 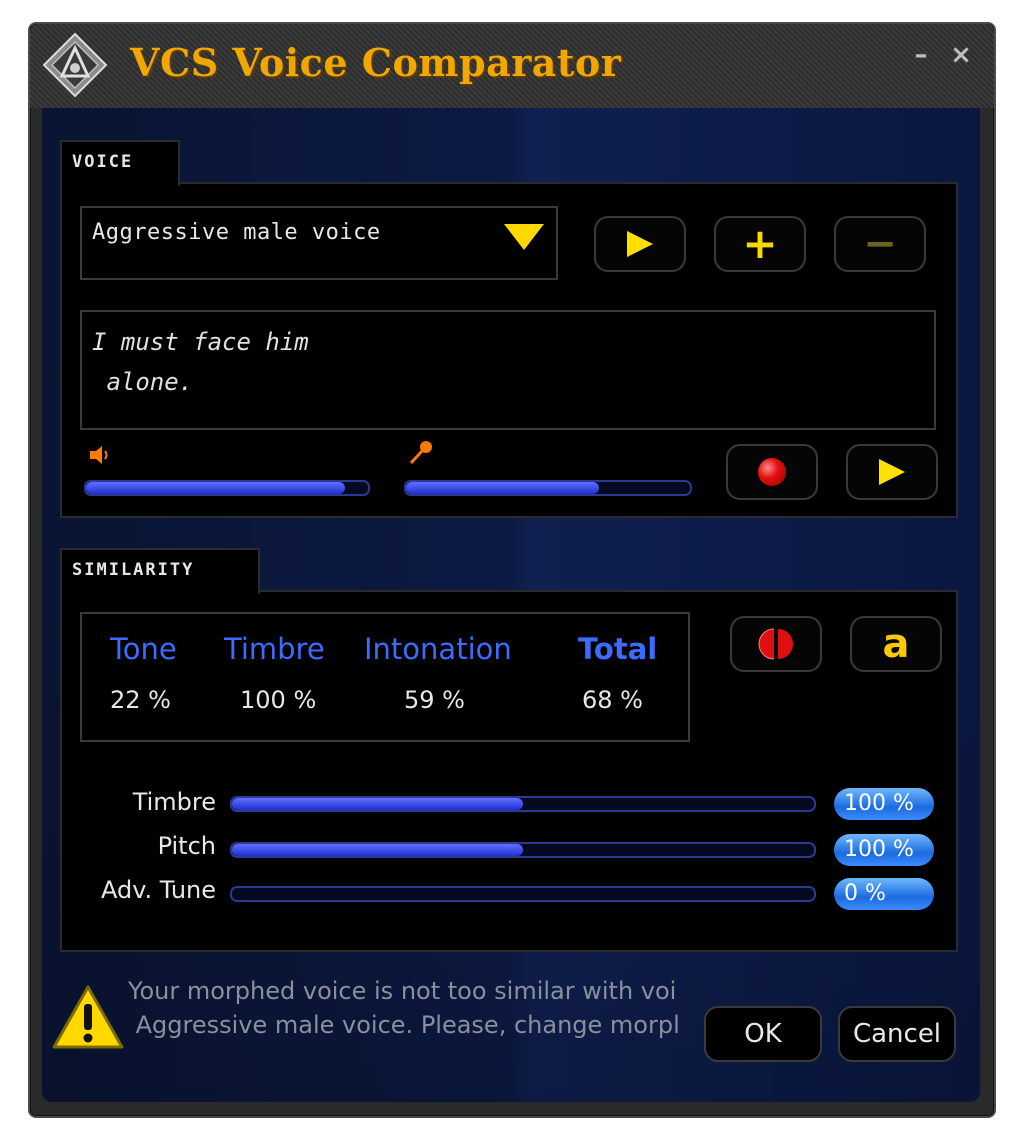 What do you see at coordinates (420, 453) in the screenshot?
I see `microphone-icon` at bounding box center [420, 453].